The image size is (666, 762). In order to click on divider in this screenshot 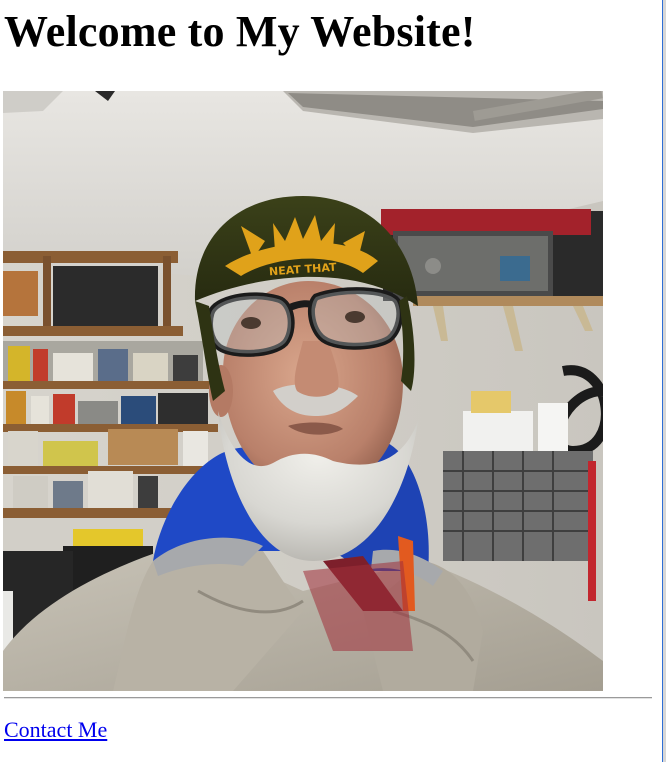, I will do `click(328, 698)`.